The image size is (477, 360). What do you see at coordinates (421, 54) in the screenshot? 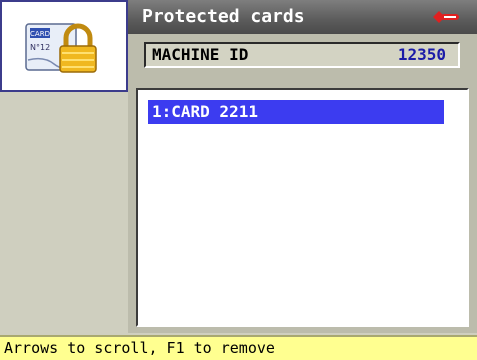
I see `machine-id-value: 12350` at bounding box center [421, 54].